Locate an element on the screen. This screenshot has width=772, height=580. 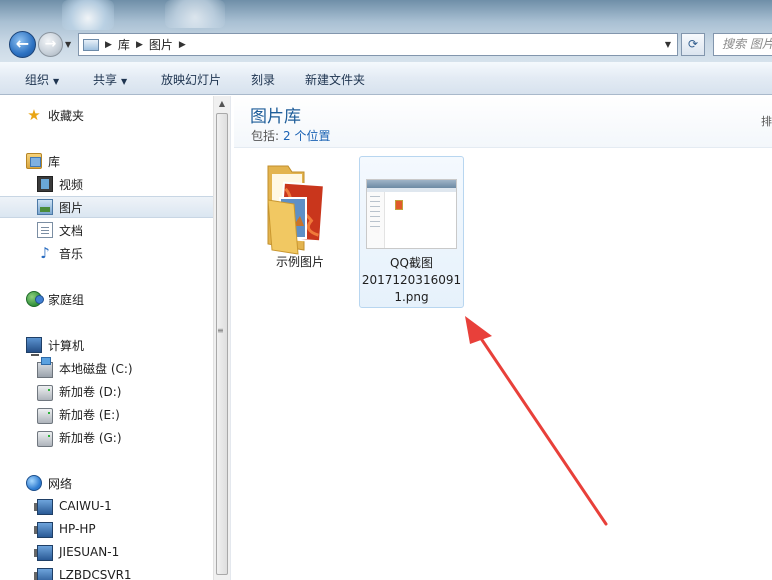
music-note-icon: ♪ is located at coordinates (45, 253).